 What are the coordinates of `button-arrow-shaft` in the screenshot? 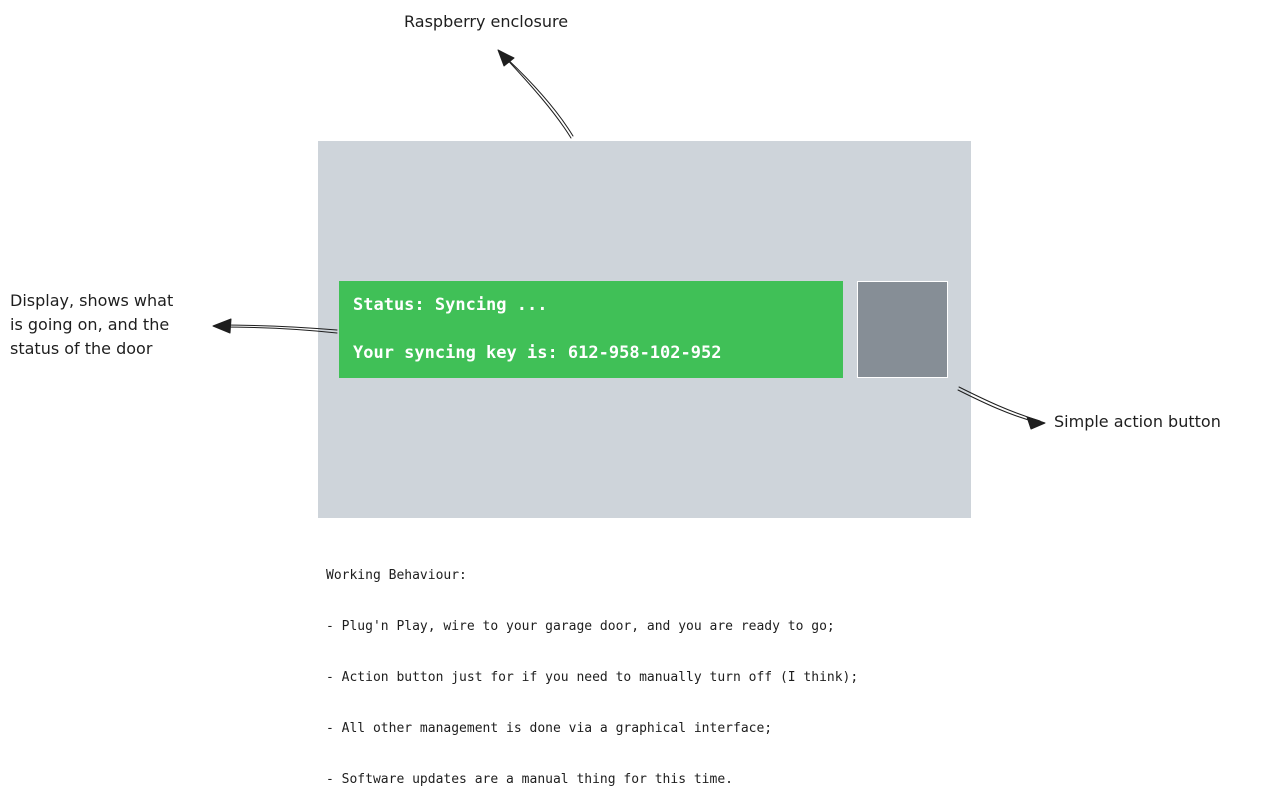 It's located at (999, 404).